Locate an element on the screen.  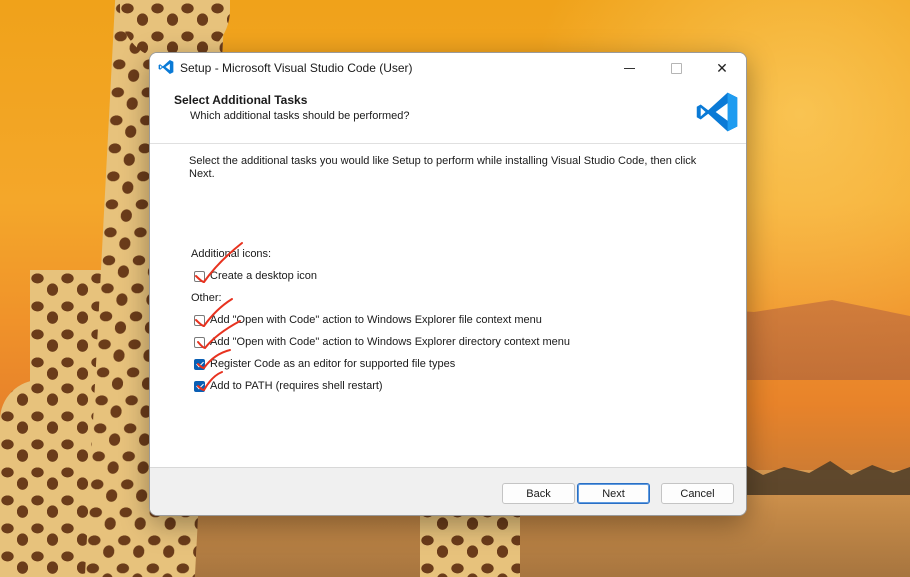
minimize-icon is located at coordinates (629, 68).